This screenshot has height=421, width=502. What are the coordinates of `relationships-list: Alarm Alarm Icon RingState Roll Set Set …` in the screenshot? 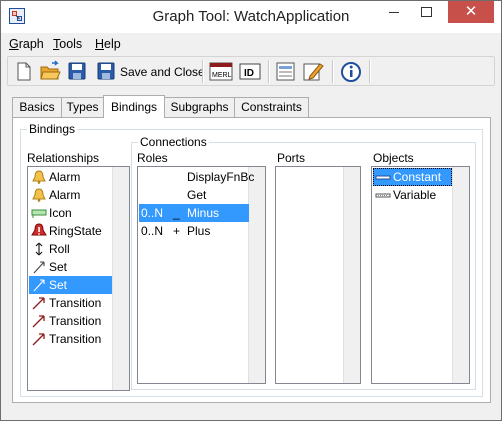 It's located at (78, 278).